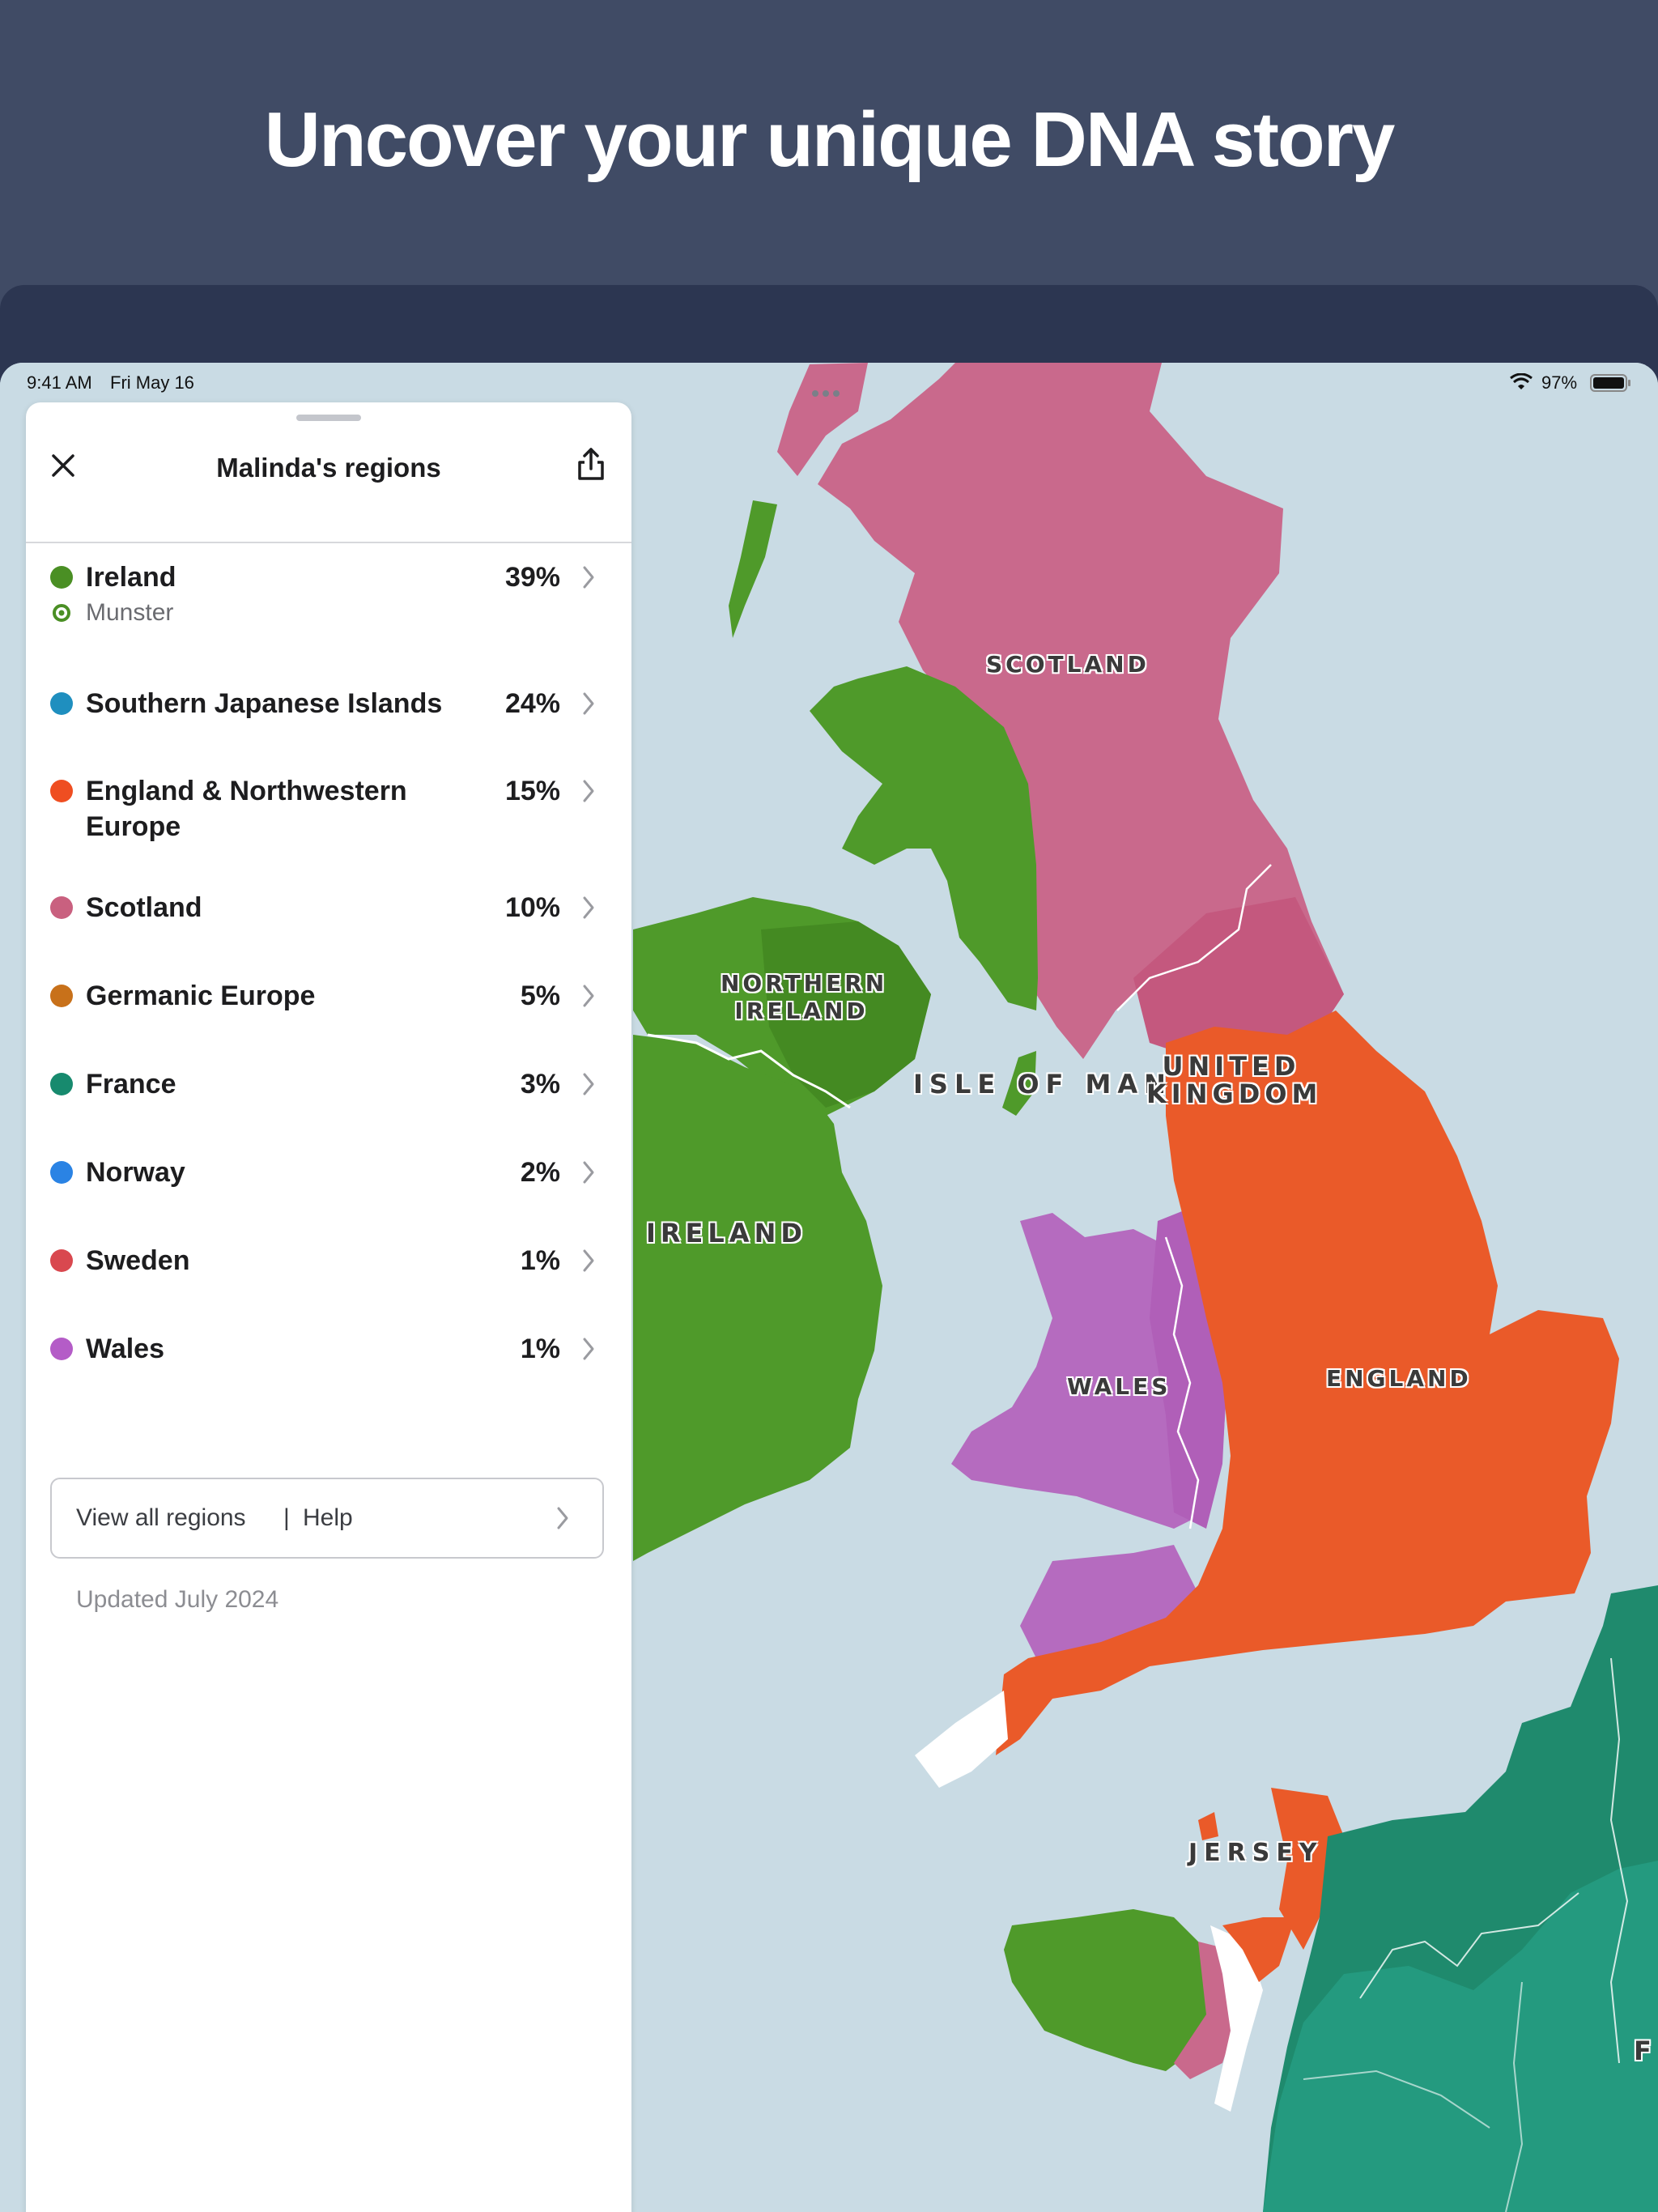 The image size is (1658, 2212). Describe the element at coordinates (540, 996) in the screenshot. I see `region-percent: 5%` at that location.